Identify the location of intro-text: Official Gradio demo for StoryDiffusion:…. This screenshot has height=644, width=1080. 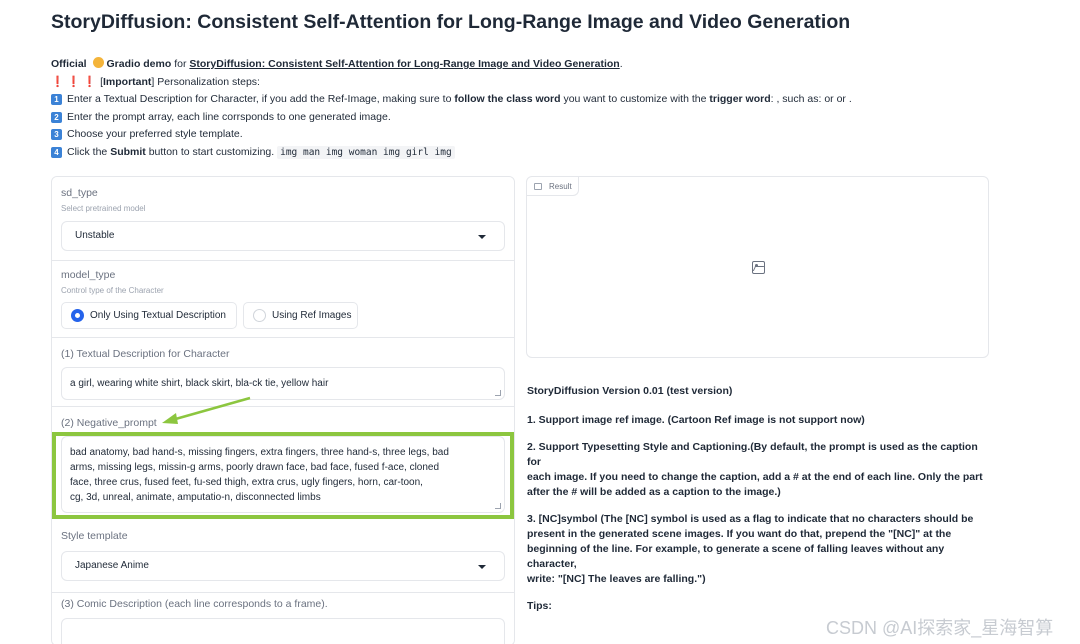
(451, 108).